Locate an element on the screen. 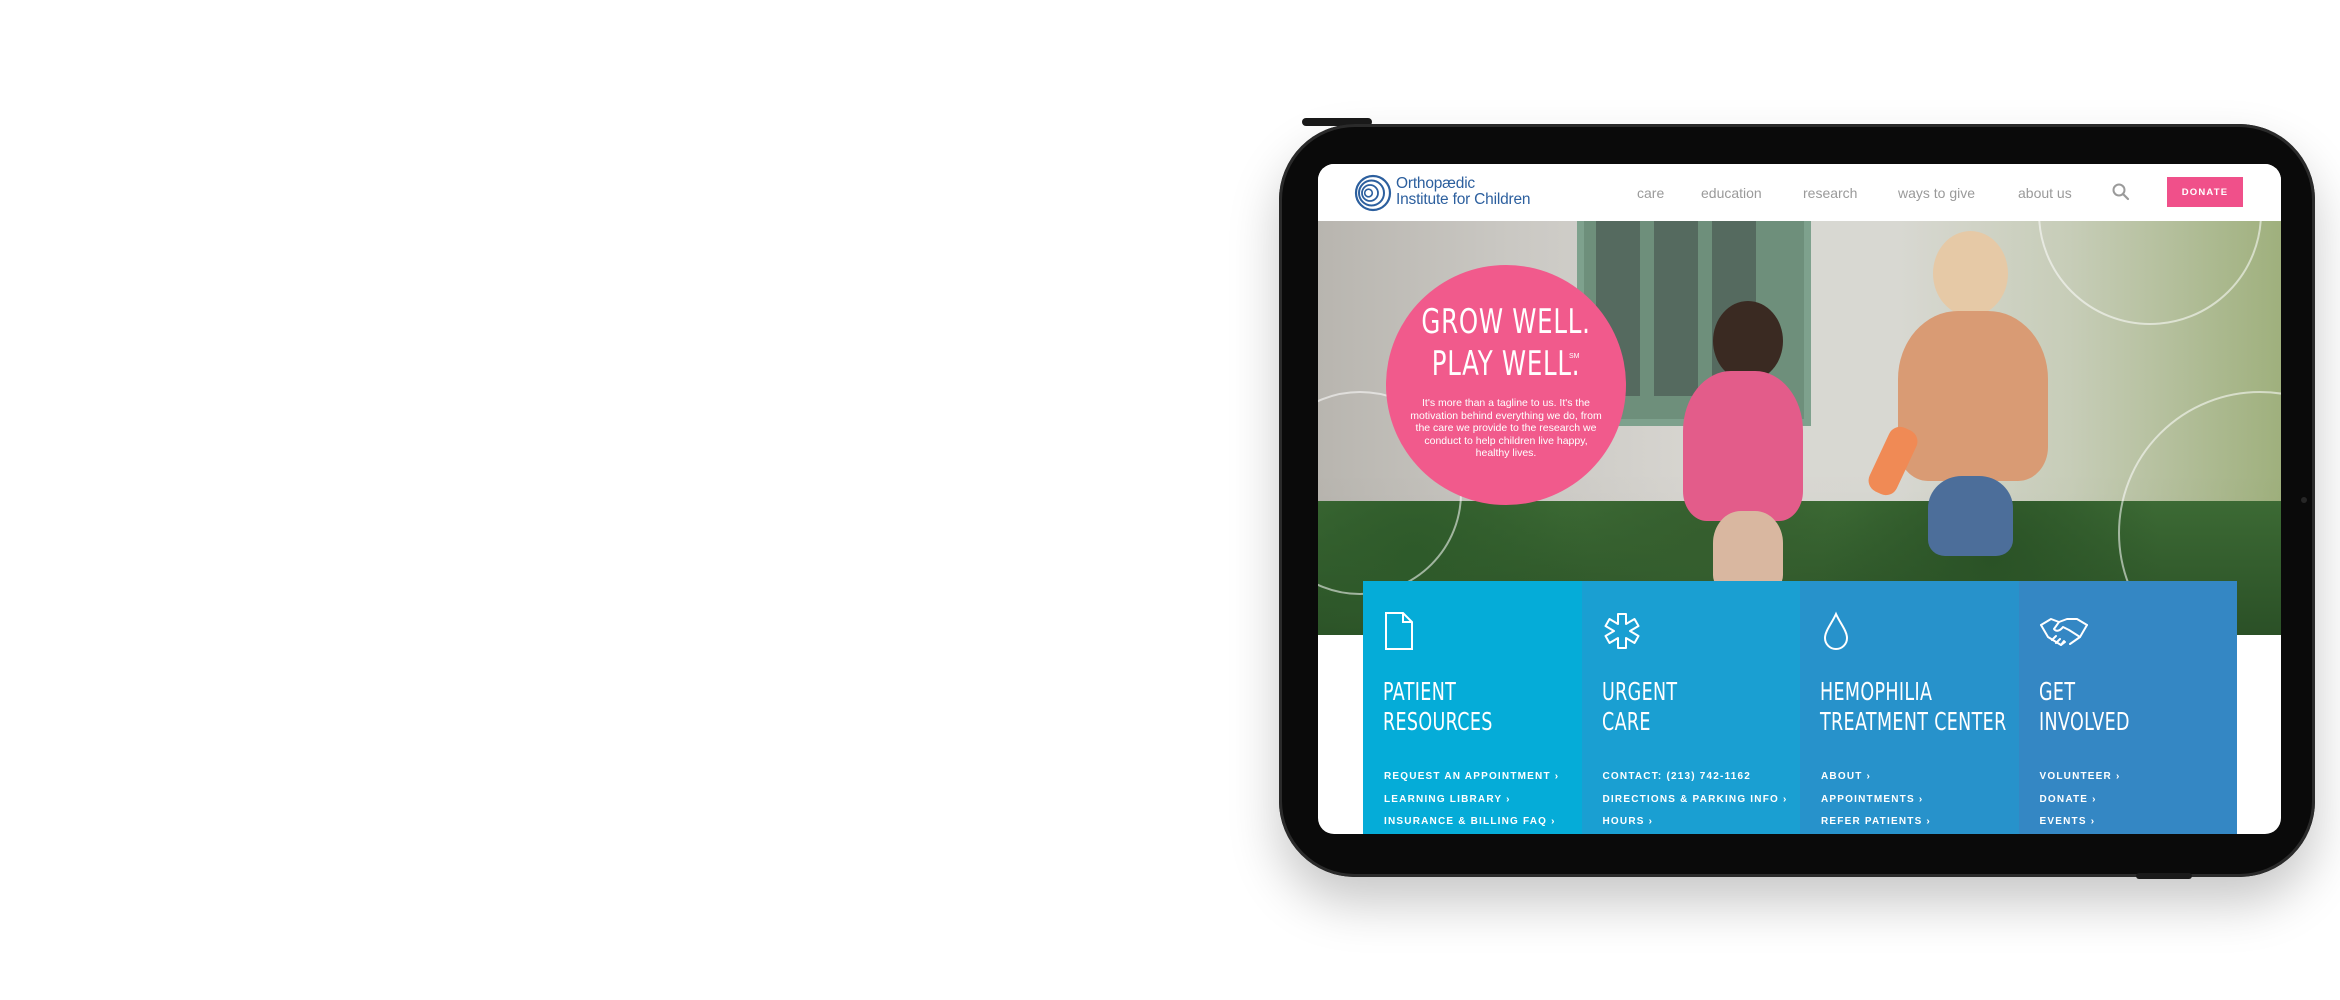 The image size is (2340, 1000). link-contact-phone: CONTACT: (213) 742-1162 is located at coordinates (1695, 777).